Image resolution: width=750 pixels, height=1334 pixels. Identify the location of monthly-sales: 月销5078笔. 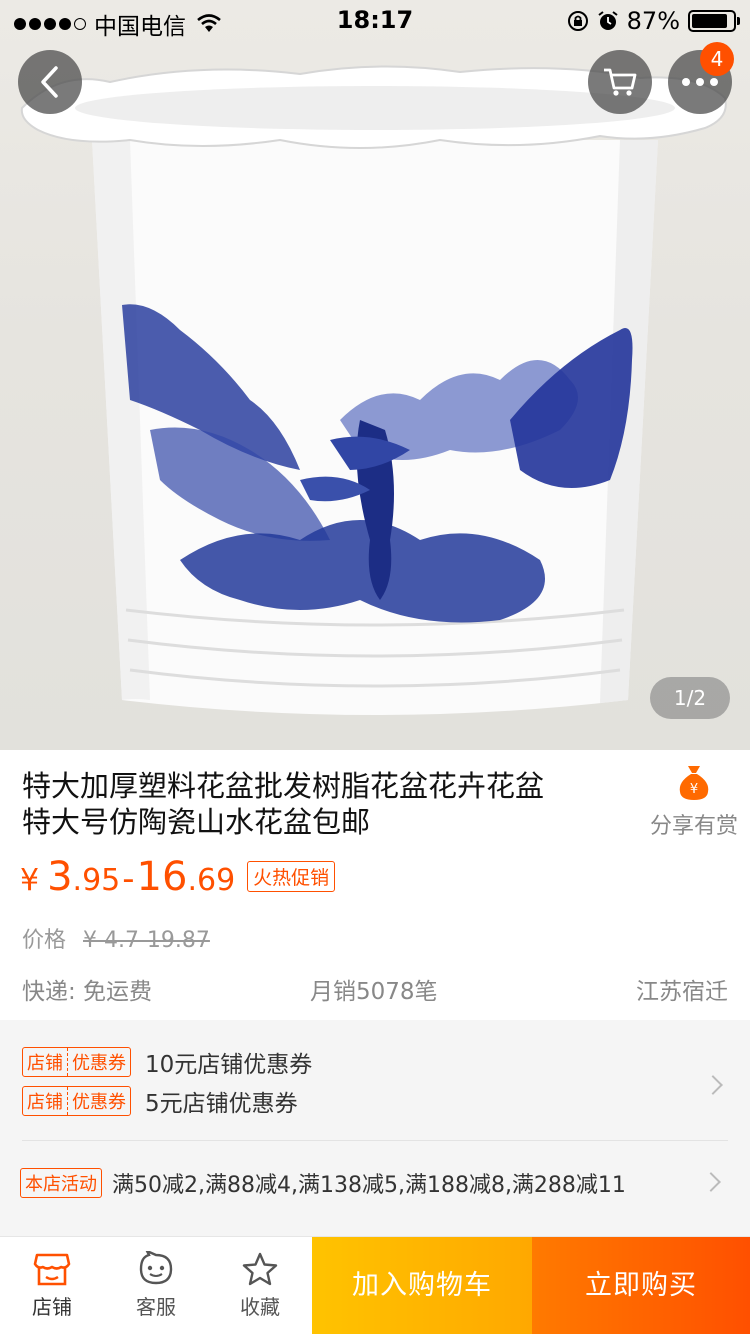
(374, 992).